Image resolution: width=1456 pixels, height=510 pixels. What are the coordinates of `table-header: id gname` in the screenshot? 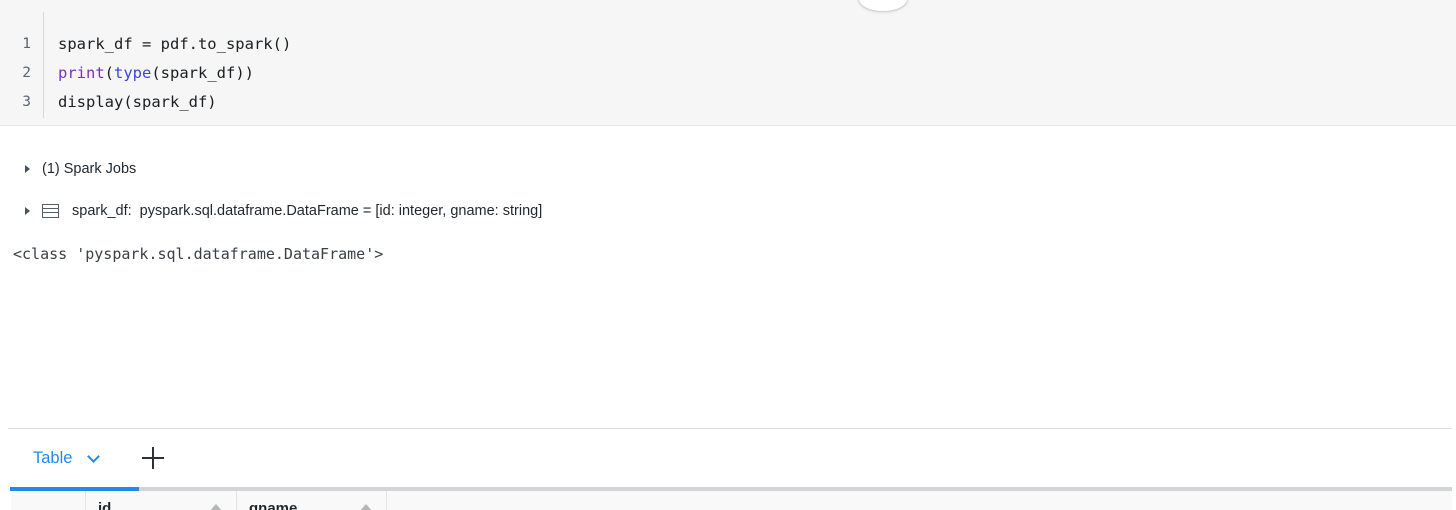 It's located at (731, 500).